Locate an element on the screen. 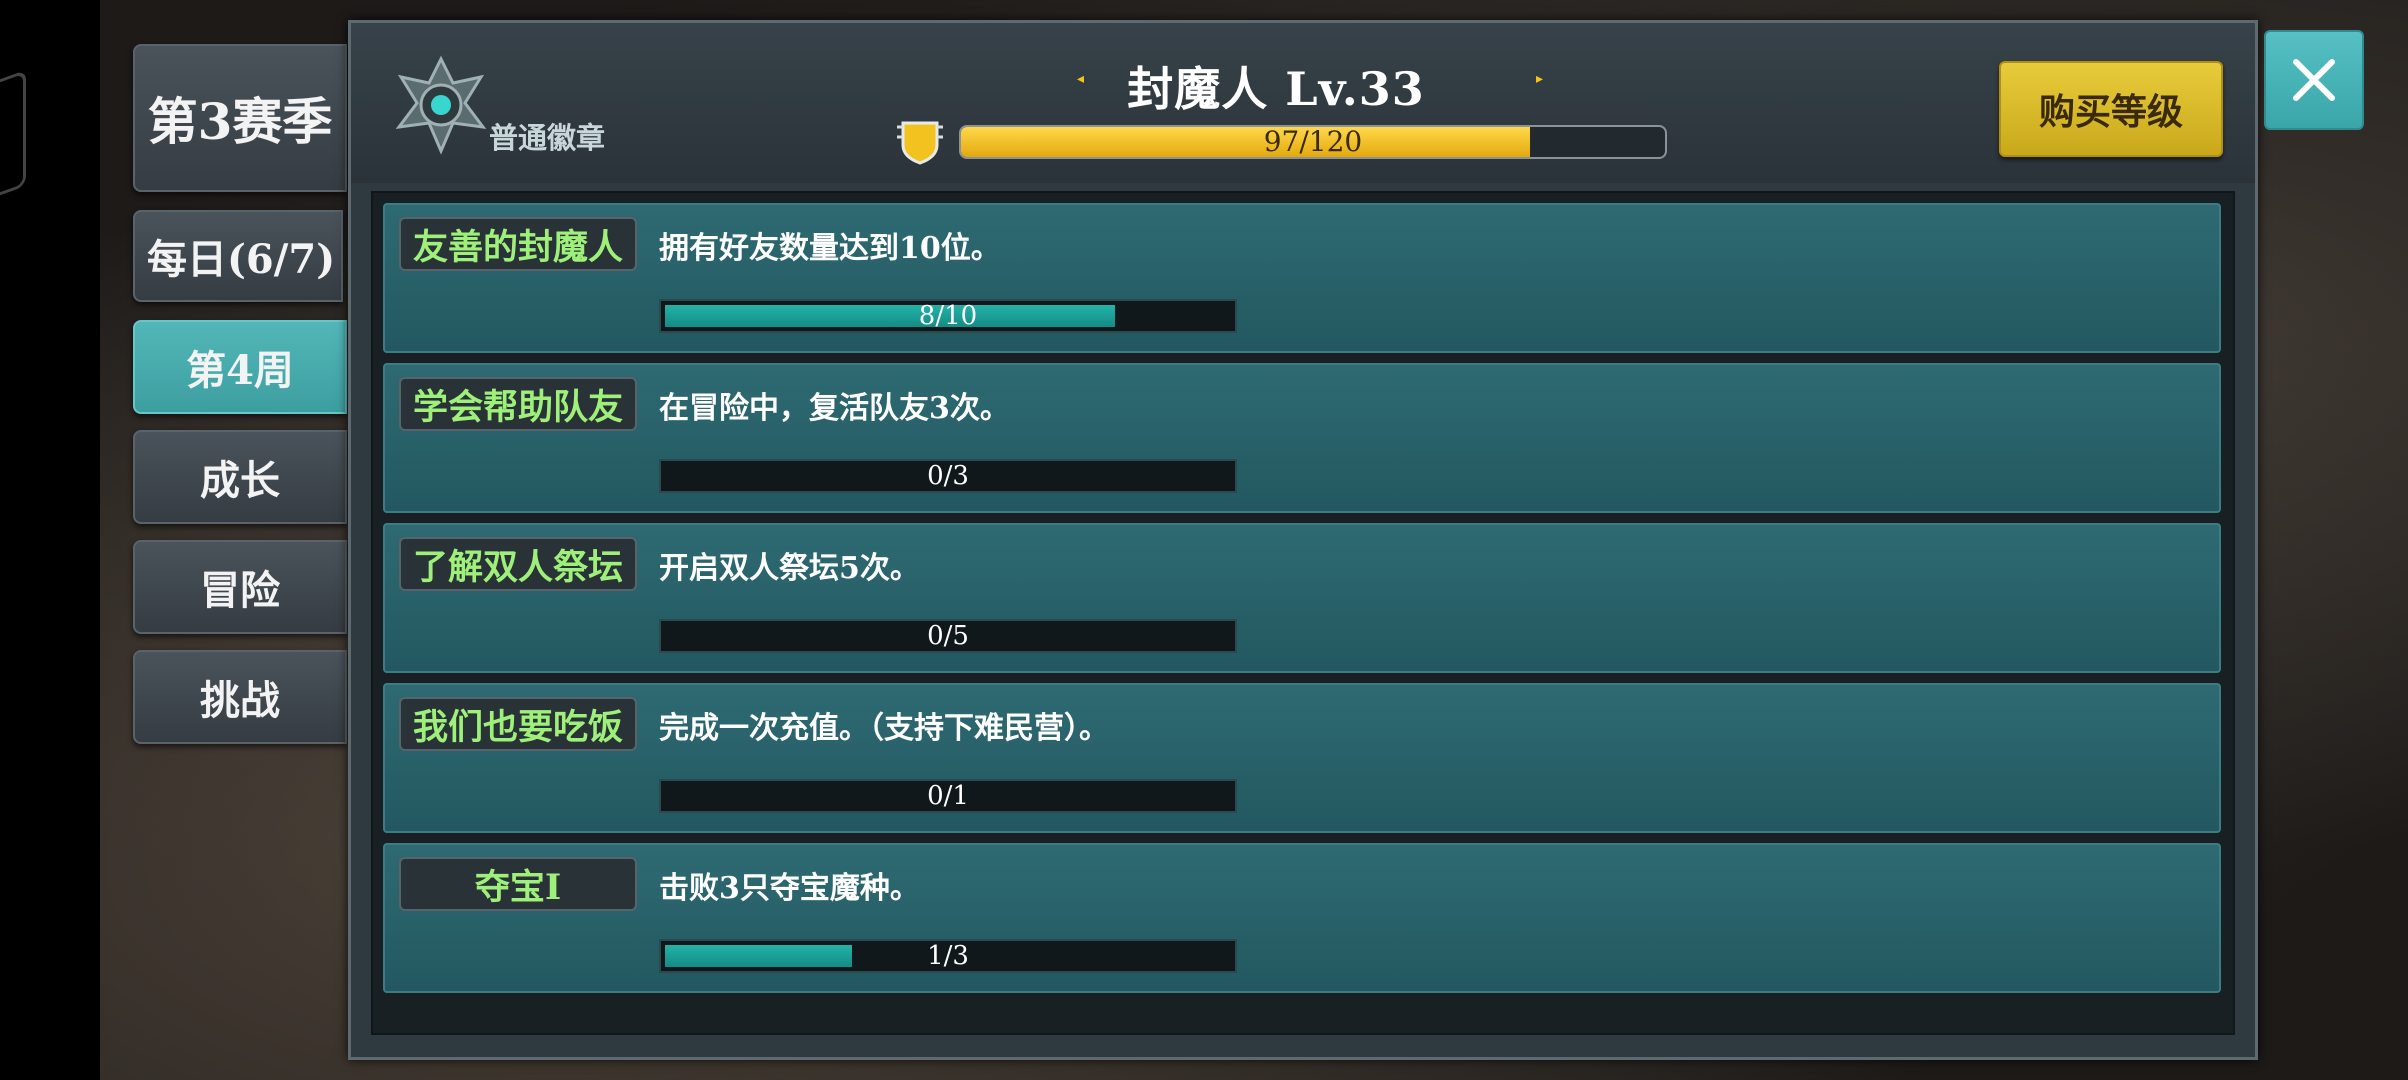  quest-progress-bar: 1/3 is located at coordinates (948, 956).